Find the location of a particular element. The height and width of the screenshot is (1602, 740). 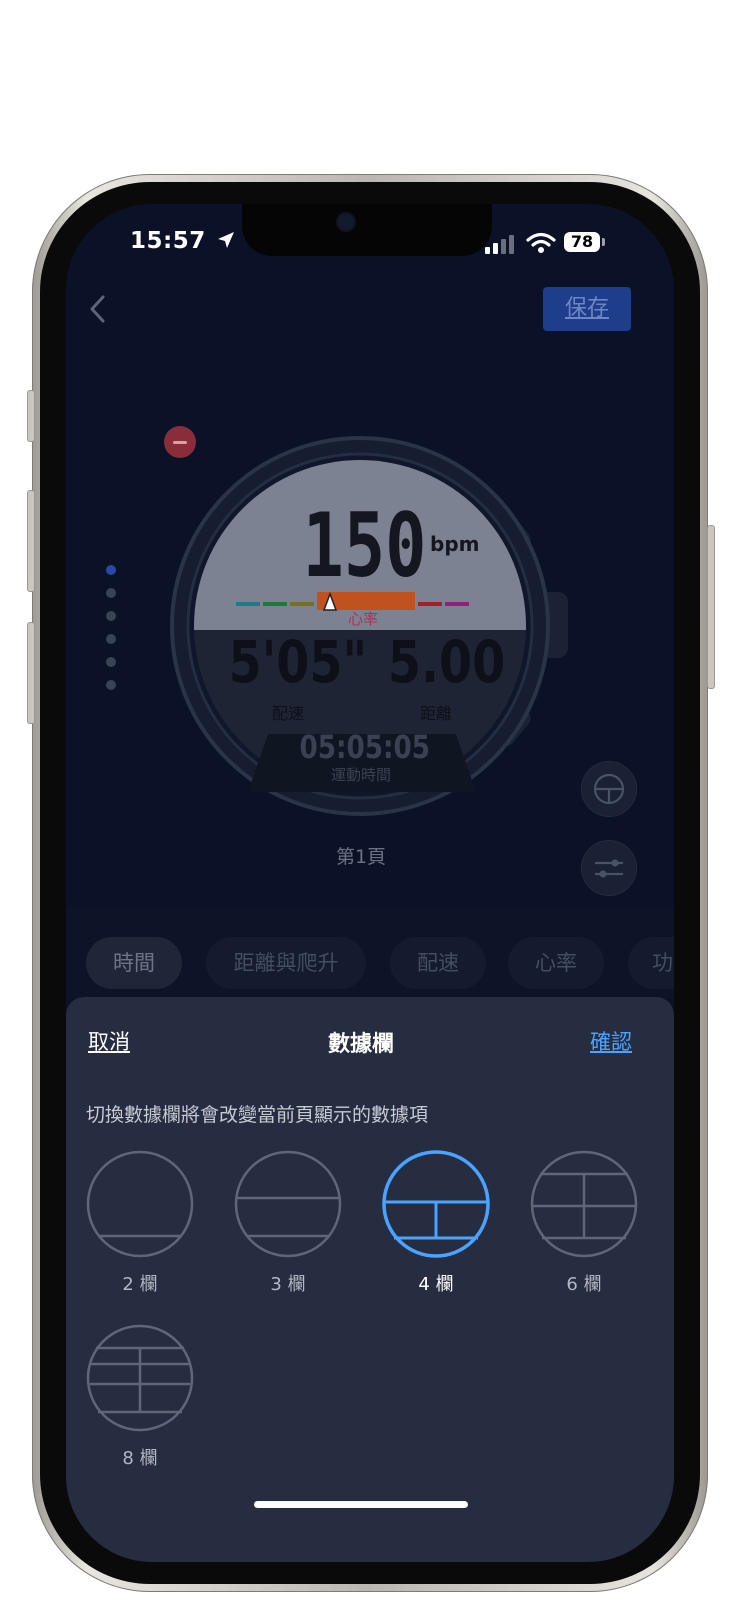

sheet-description: 切換數據欄將會改變當前頁顯示的數據項 is located at coordinates (257, 1115).